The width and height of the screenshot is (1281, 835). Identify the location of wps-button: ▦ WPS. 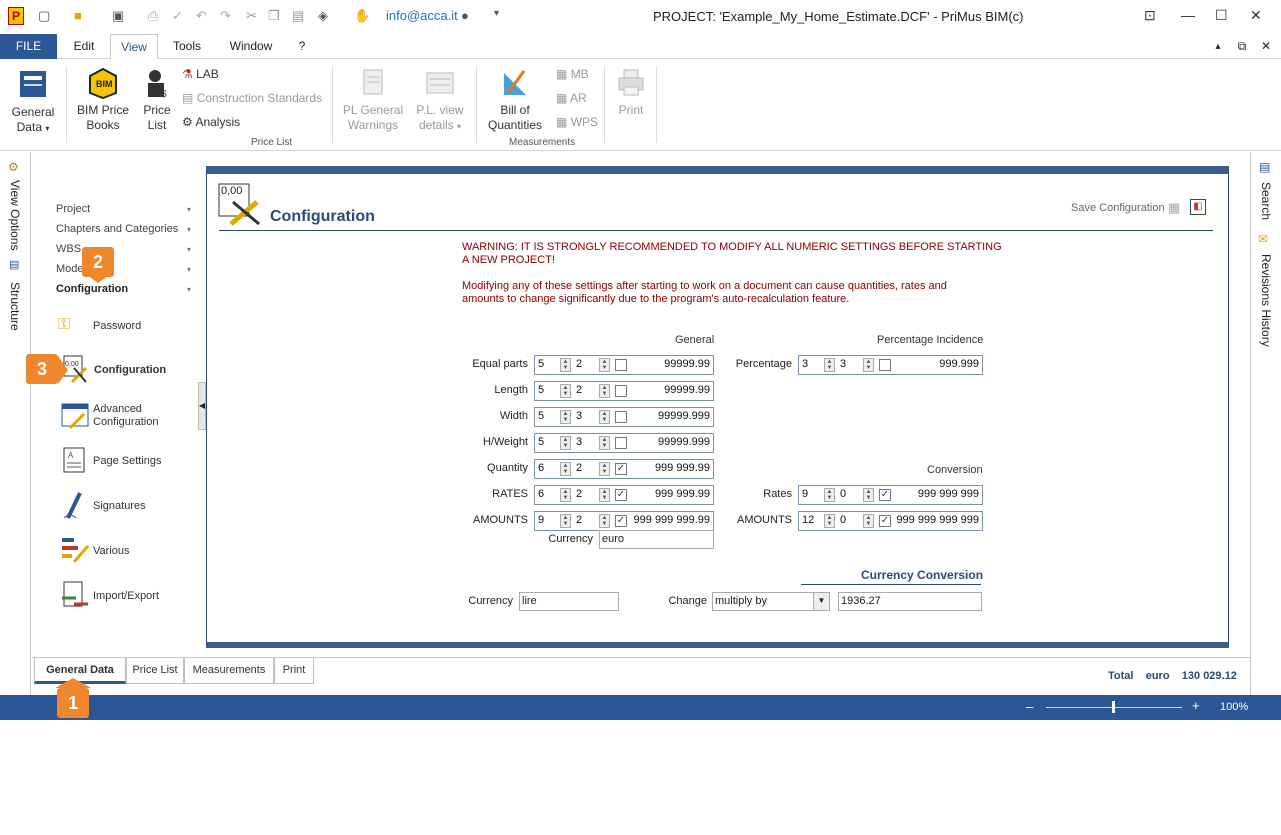
(577, 122).